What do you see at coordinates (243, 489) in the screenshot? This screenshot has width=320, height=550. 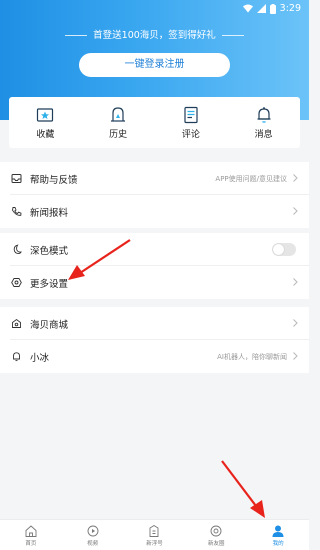 I see `annotation-arrow-profile-tab` at bounding box center [243, 489].